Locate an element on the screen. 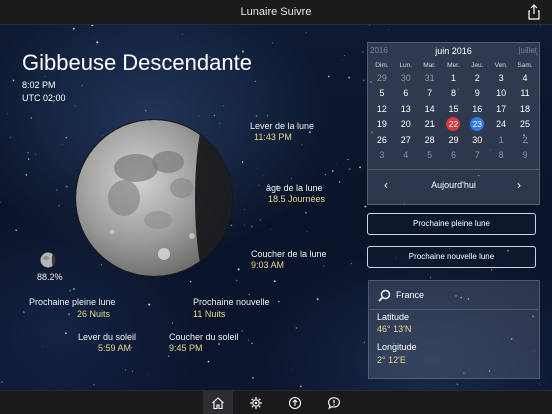 This screenshot has width=552, height=414. nav-next-button: › is located at coordinates (519, 185).